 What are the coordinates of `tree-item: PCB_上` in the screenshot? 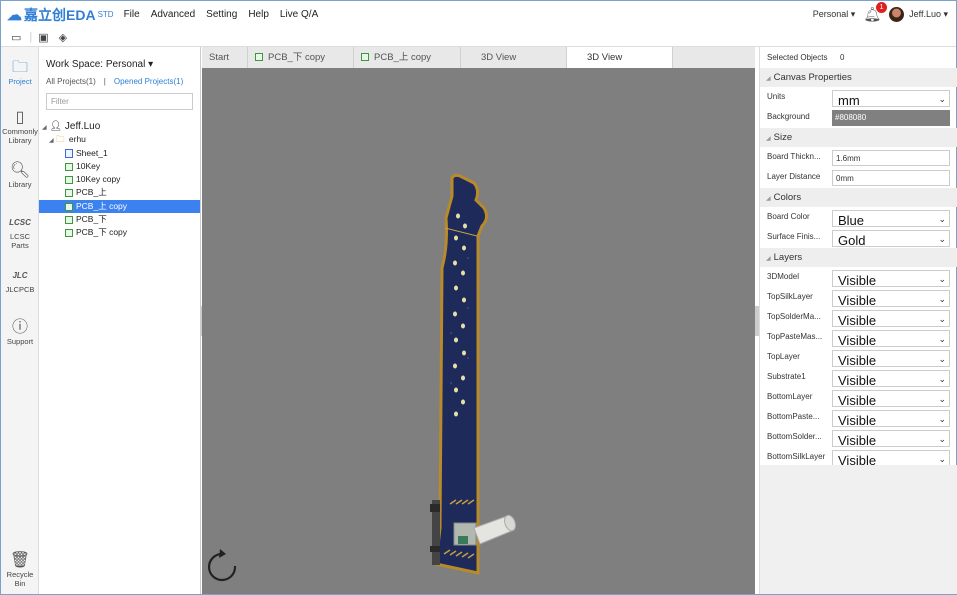 It's located at (119, 192).